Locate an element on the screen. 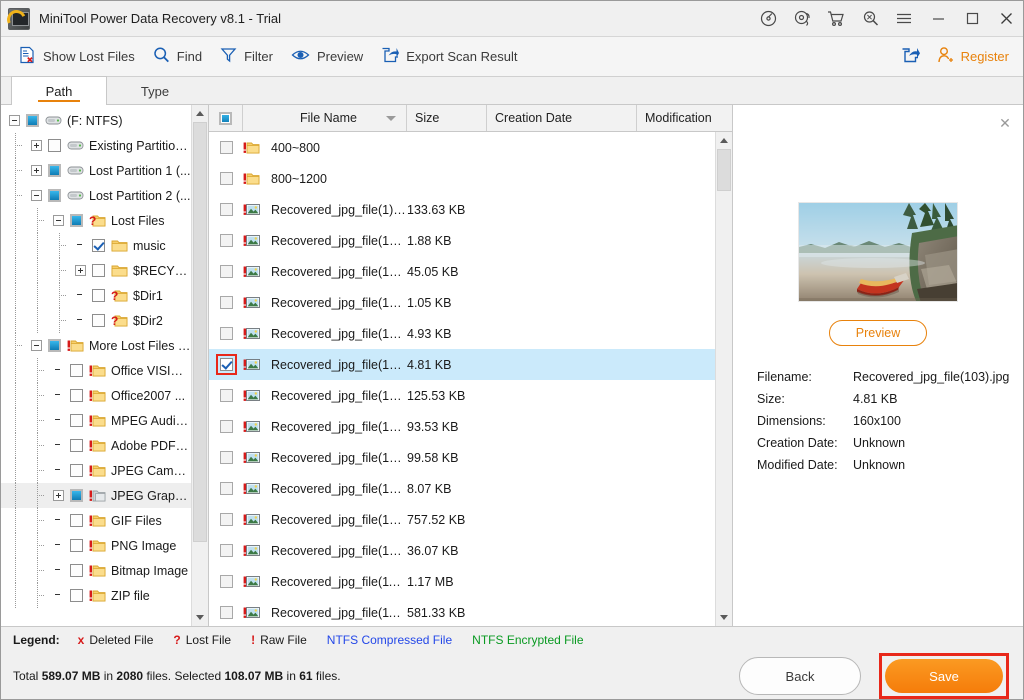 The height and width of the screenshot is (700, 1024). tree-item: ? $Dir1 is located at coordinates (96, 295).